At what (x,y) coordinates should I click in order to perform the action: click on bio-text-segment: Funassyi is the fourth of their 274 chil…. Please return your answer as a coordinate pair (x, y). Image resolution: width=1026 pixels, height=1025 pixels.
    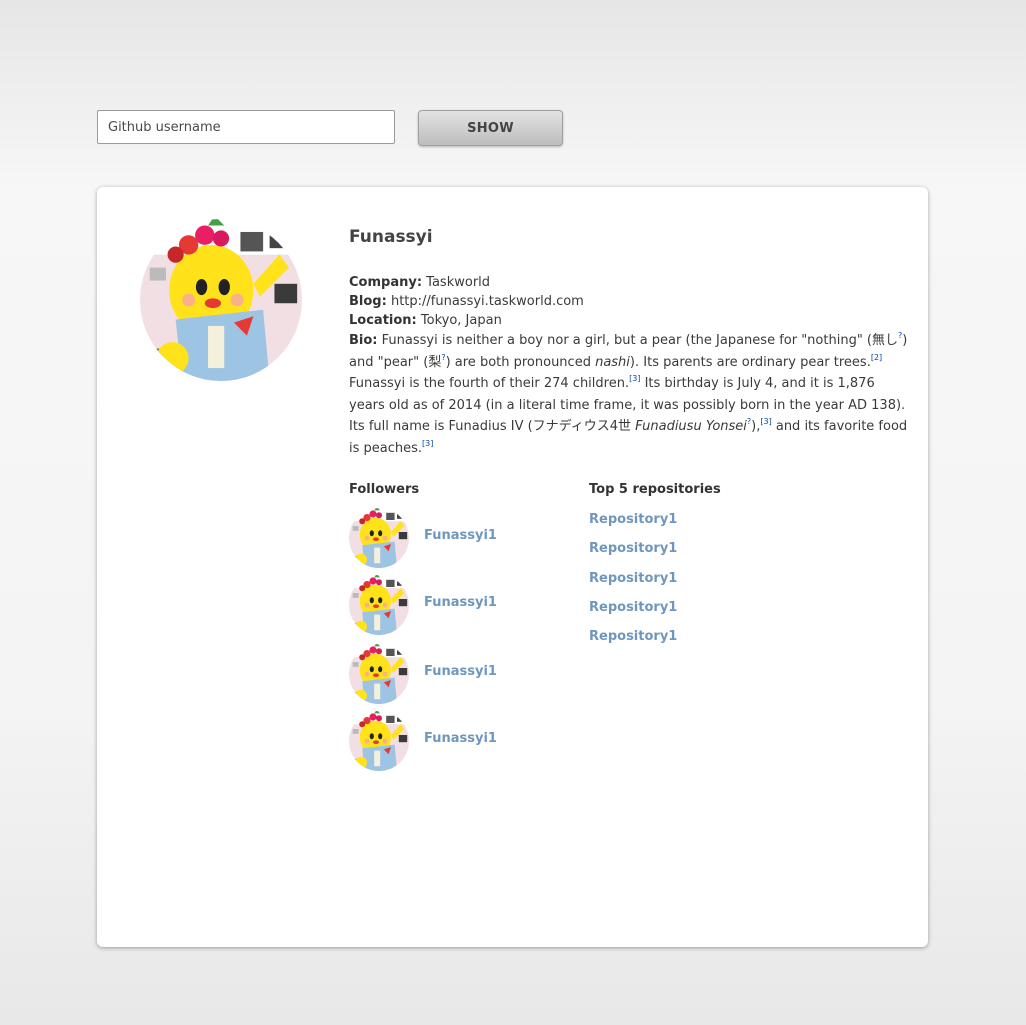
    Looking at the image, I should click on (489, 383).